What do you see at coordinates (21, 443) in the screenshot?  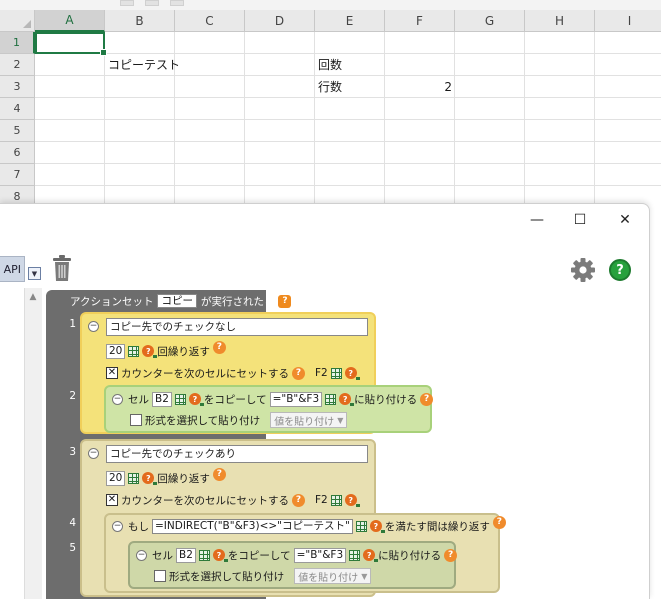 I see `left-panel: ▲` at bounding box center [21, 443].